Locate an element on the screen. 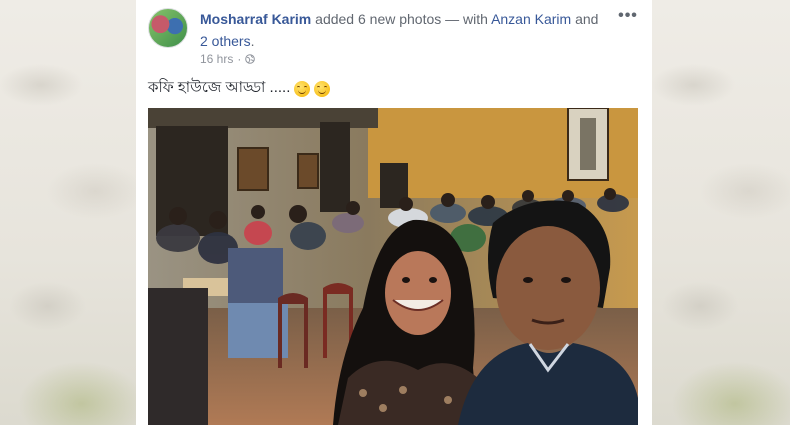  globe-icon is located at coordinates (250, 59).